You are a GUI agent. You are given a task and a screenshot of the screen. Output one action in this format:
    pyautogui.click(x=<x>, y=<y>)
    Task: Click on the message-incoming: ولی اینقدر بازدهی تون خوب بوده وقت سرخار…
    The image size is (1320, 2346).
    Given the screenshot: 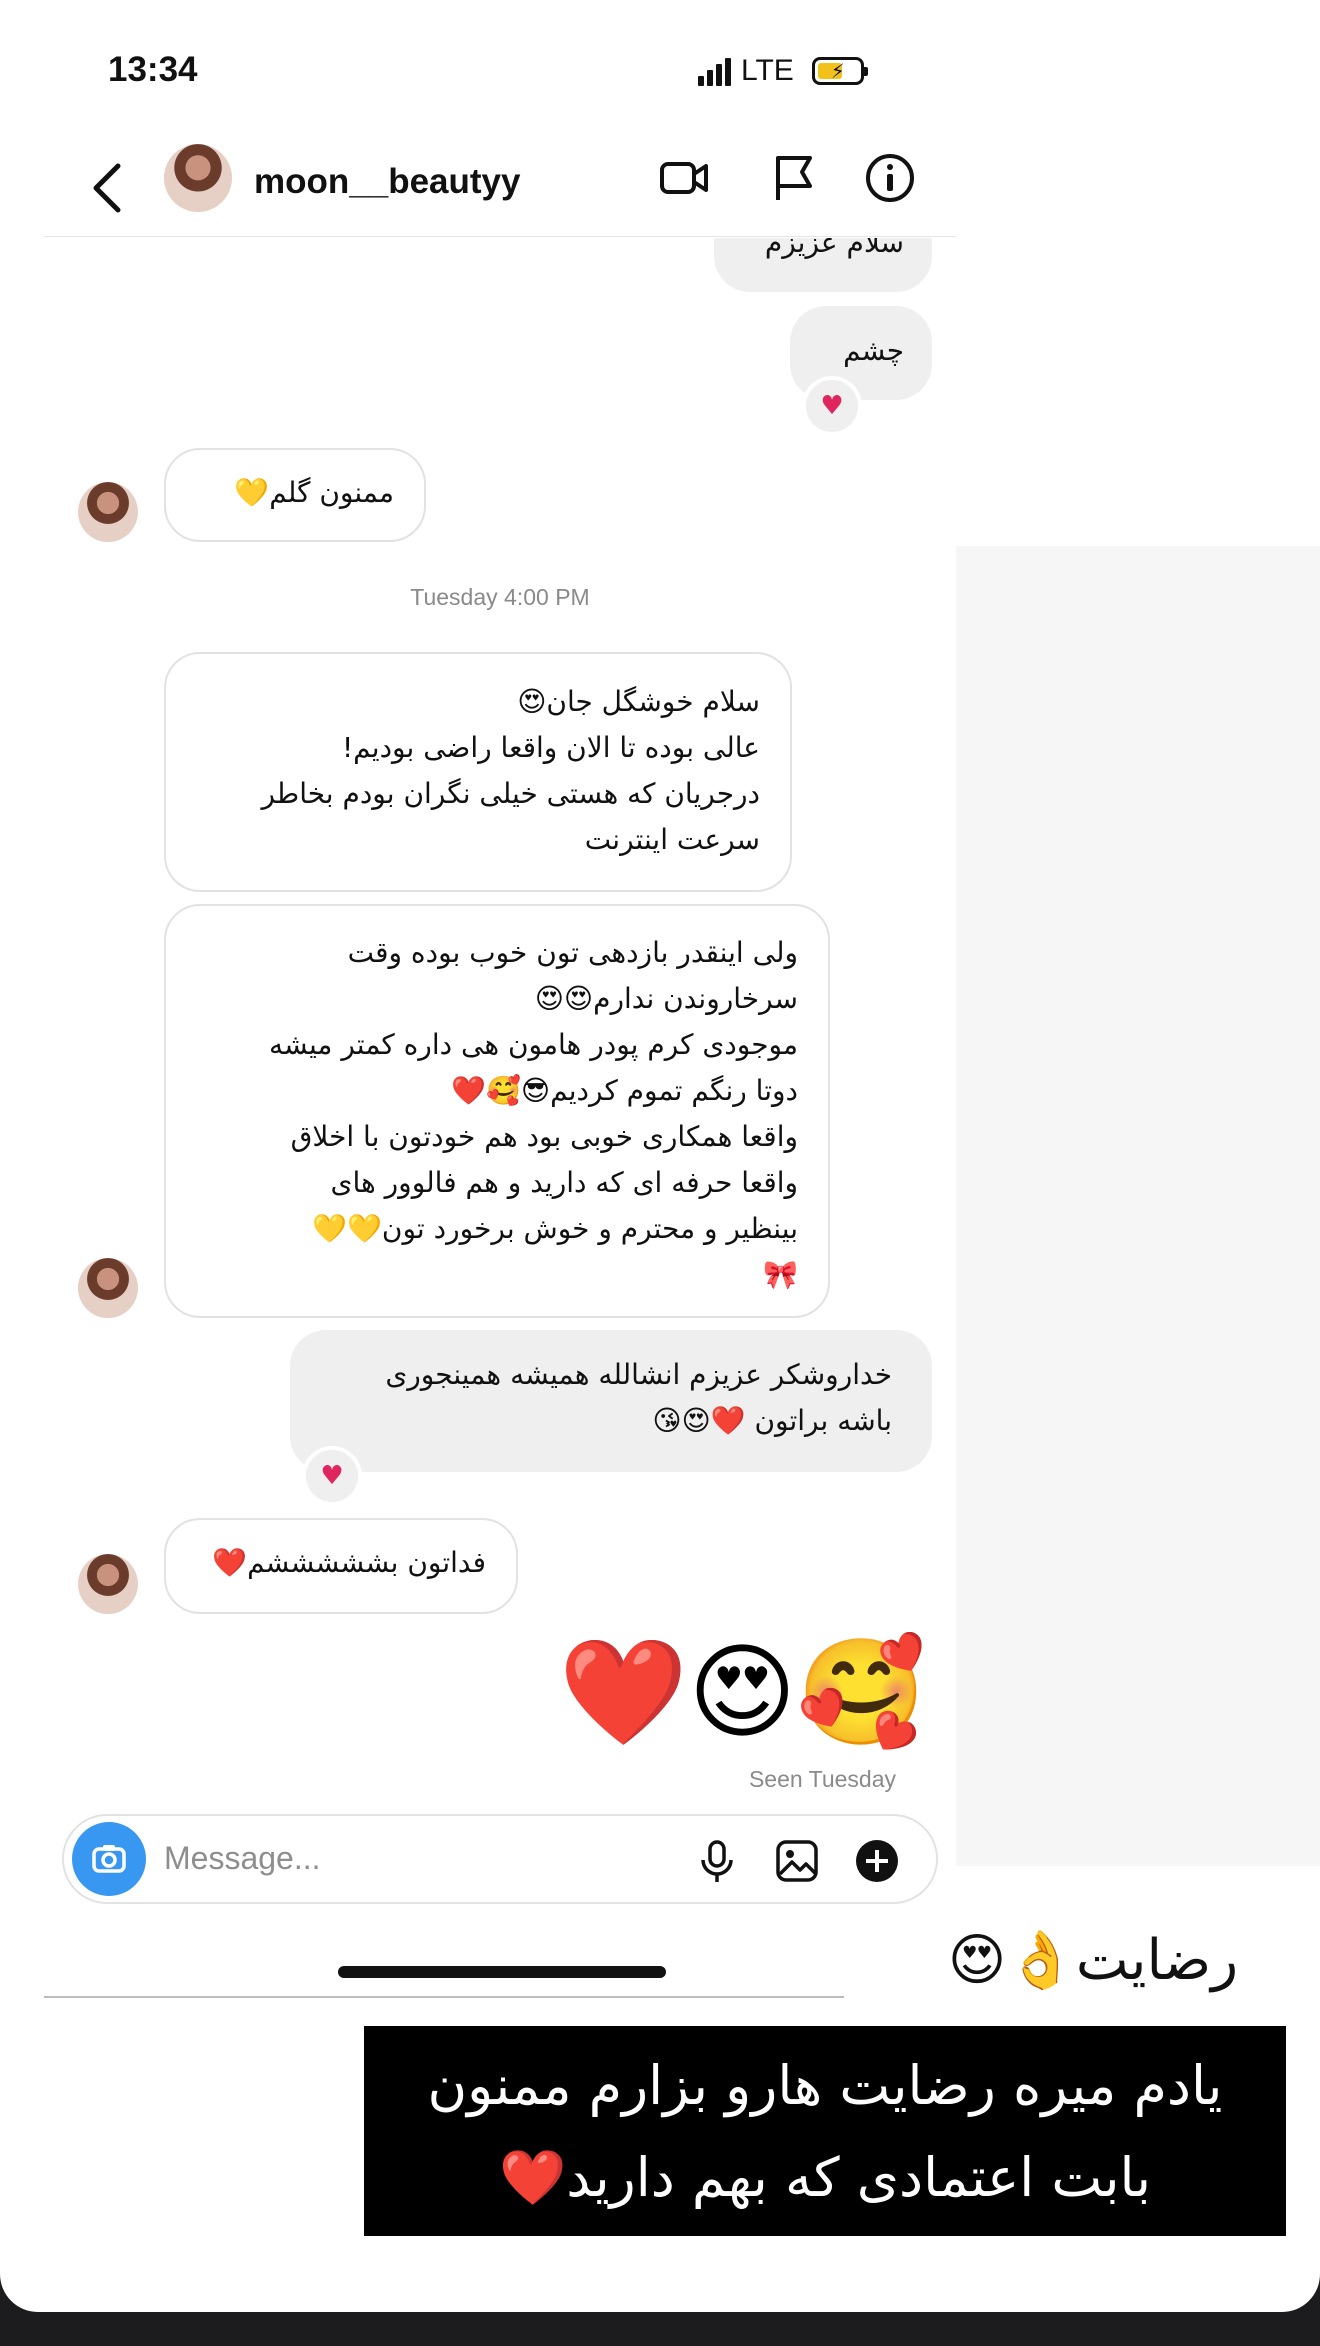 What is the action you would take?
    pyautogui.click(x=497, y=1111)
    